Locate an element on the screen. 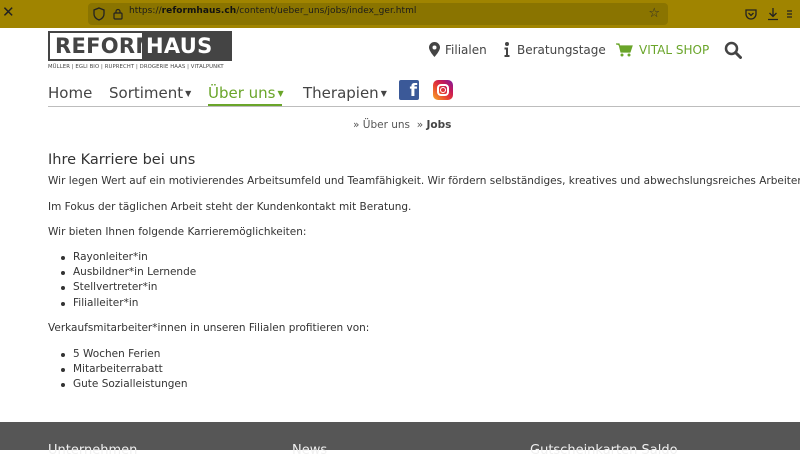  close-icon: ✕ is located at coordinates (9, 12).